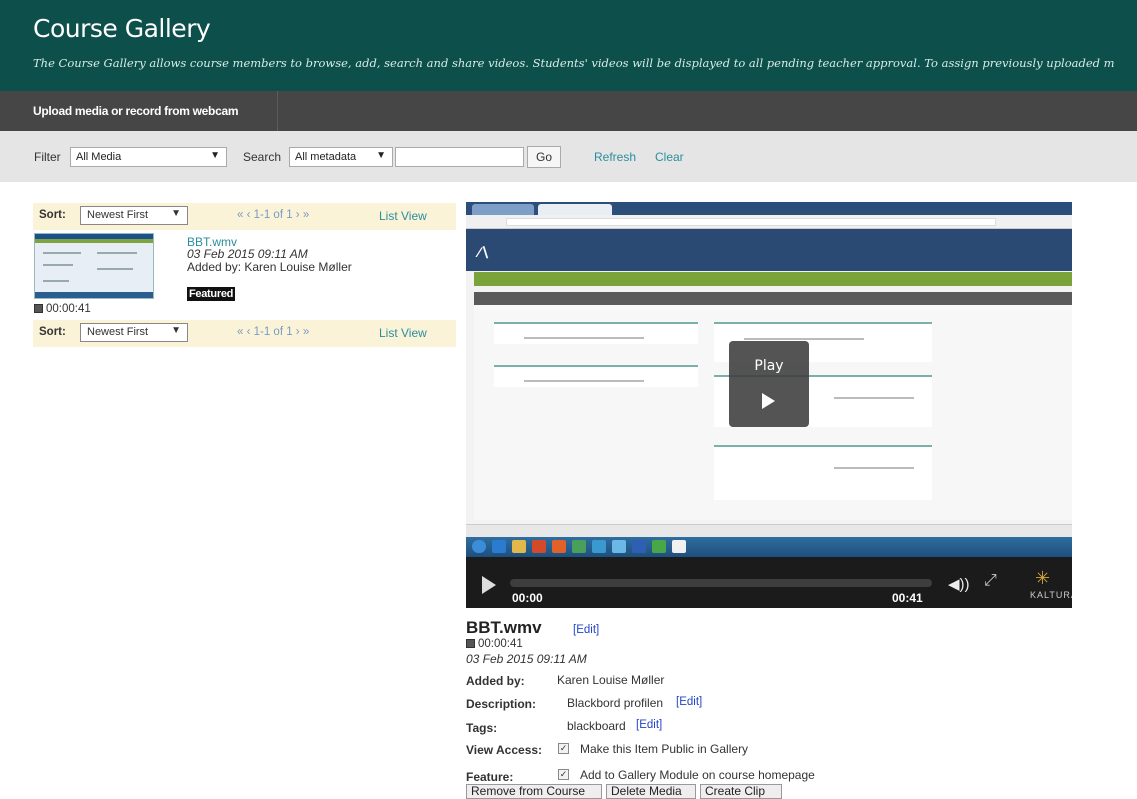 This screenshot has width=1137, height=799. What do you see at coordinates (563, 748) in the screenshot?
I see `view-access-checkbox: ✓` at bounding box center [563, 748].